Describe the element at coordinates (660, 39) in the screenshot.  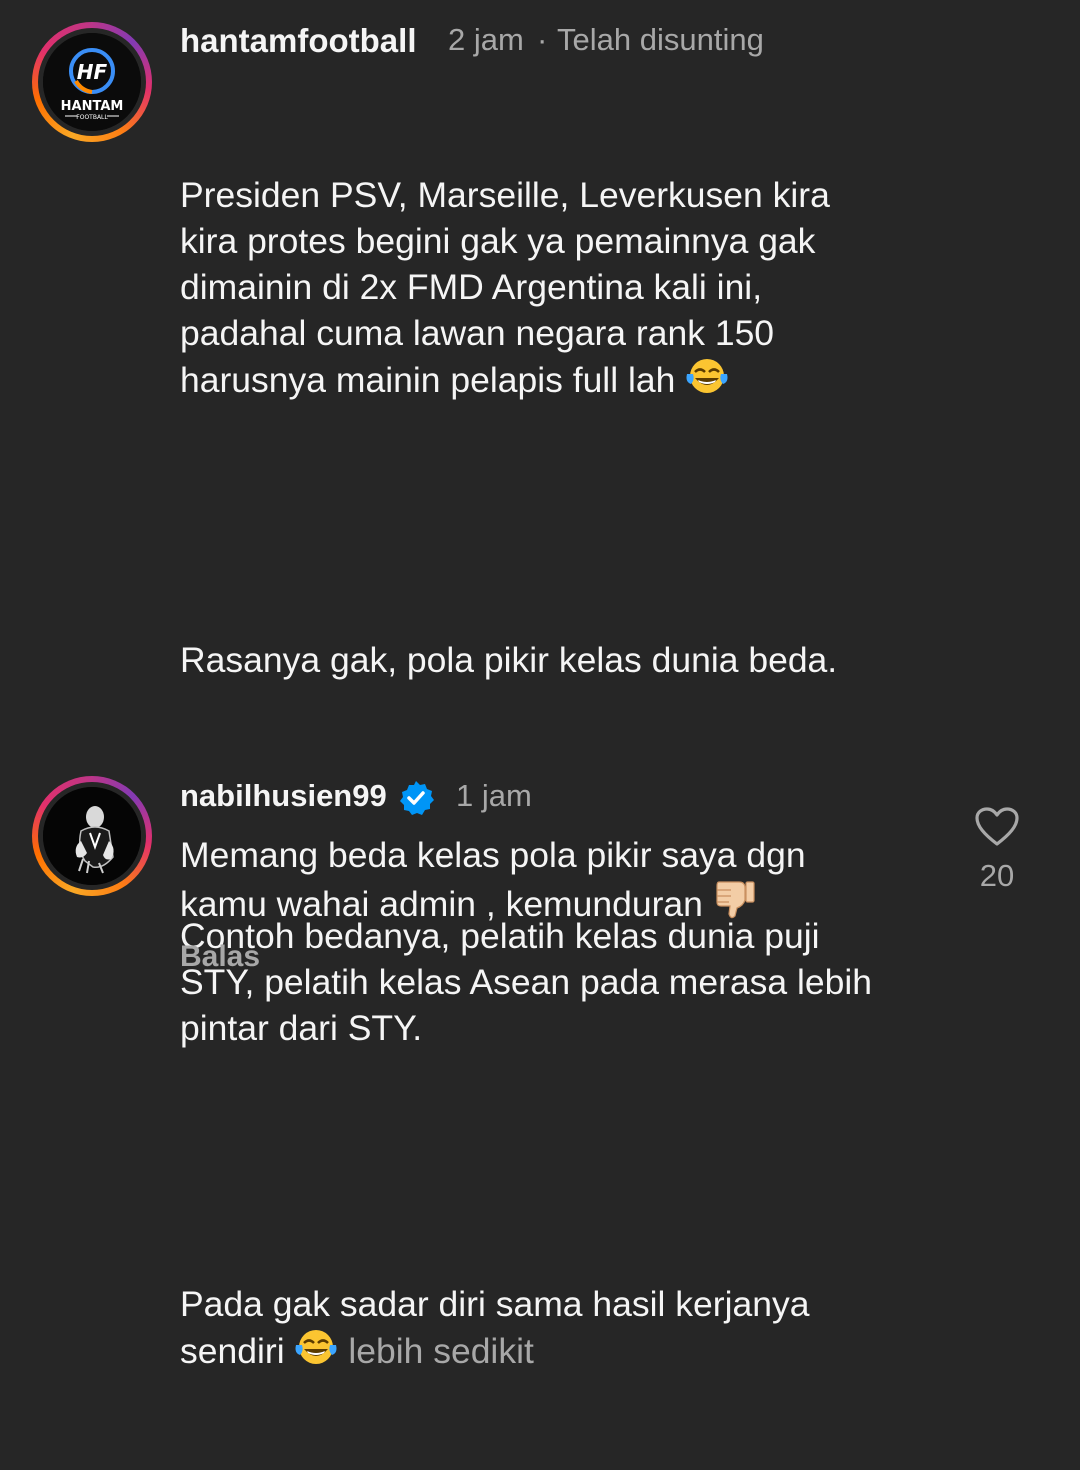
I see `edited-label: Telah disunting` at that location.